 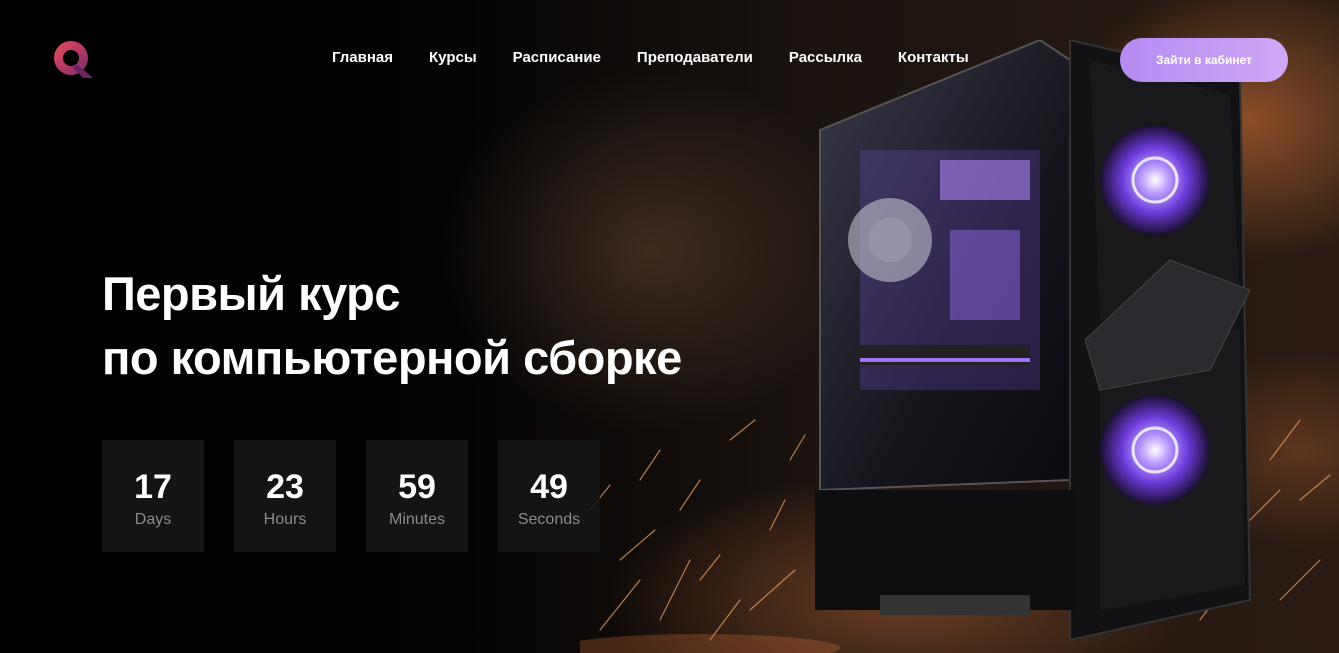 What do you see at coordinates (557, 57) in the screenshot?
I see `nav-item-schedule: Расписание` at bounding box center [557, 57].